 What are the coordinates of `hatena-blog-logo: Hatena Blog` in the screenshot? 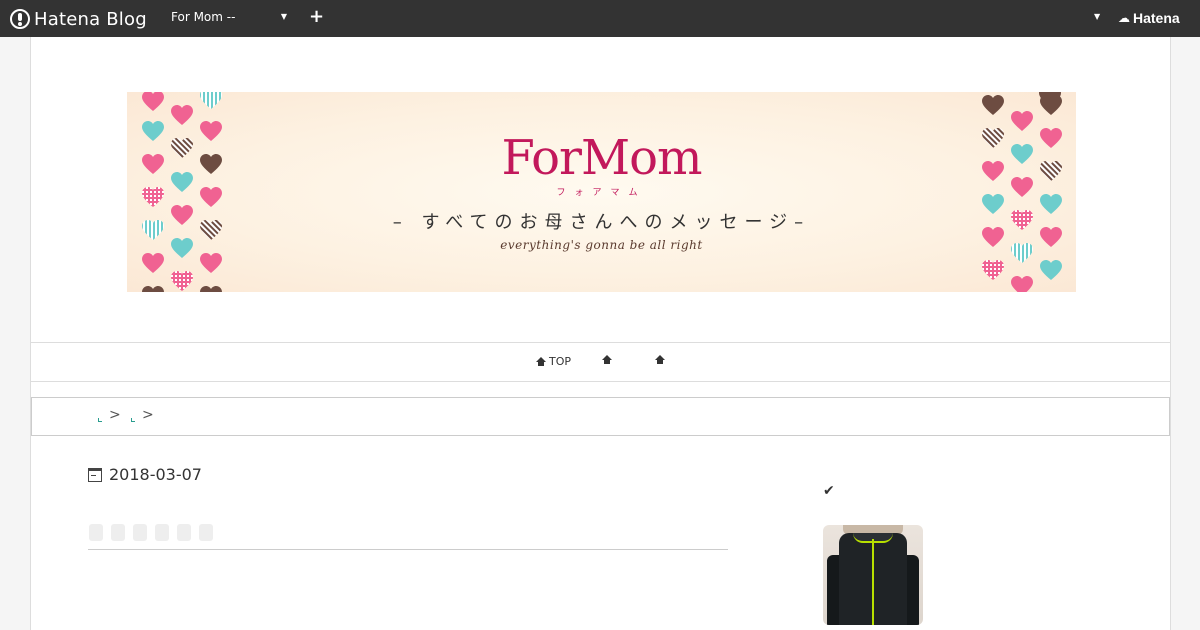 It's located at (78, 19).